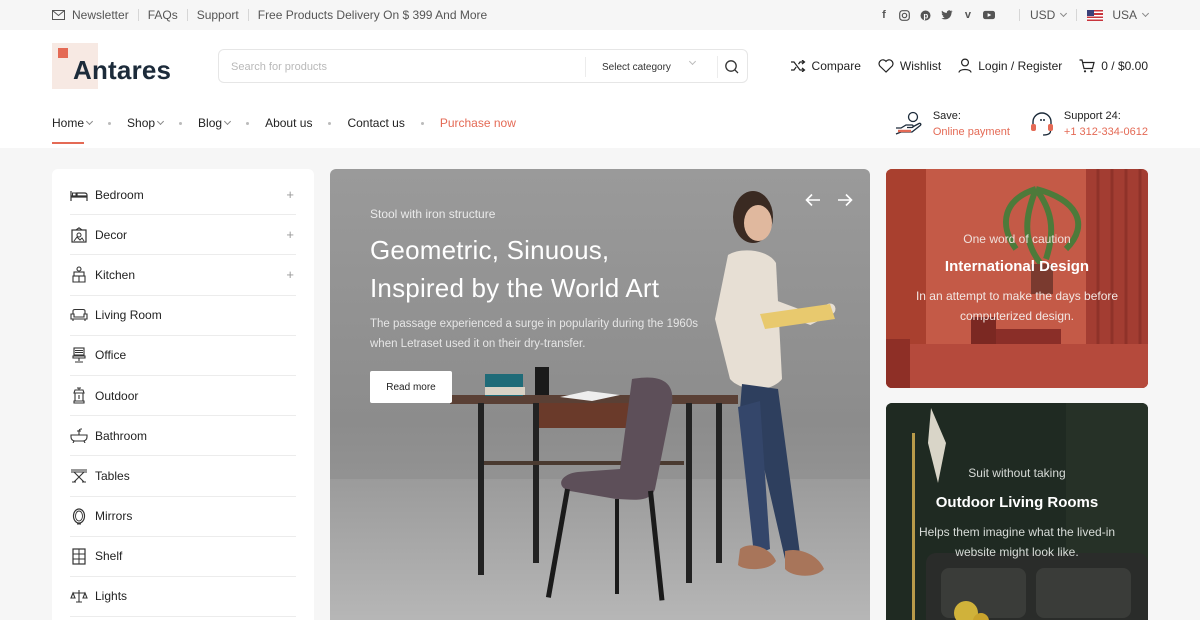  I want to click on category-label: Bathroom, so click(121, 435).